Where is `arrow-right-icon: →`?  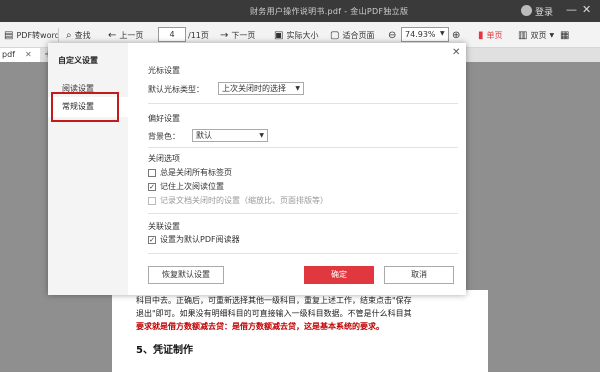
arrow-right-icon: → is located at coordinates (224, 35).